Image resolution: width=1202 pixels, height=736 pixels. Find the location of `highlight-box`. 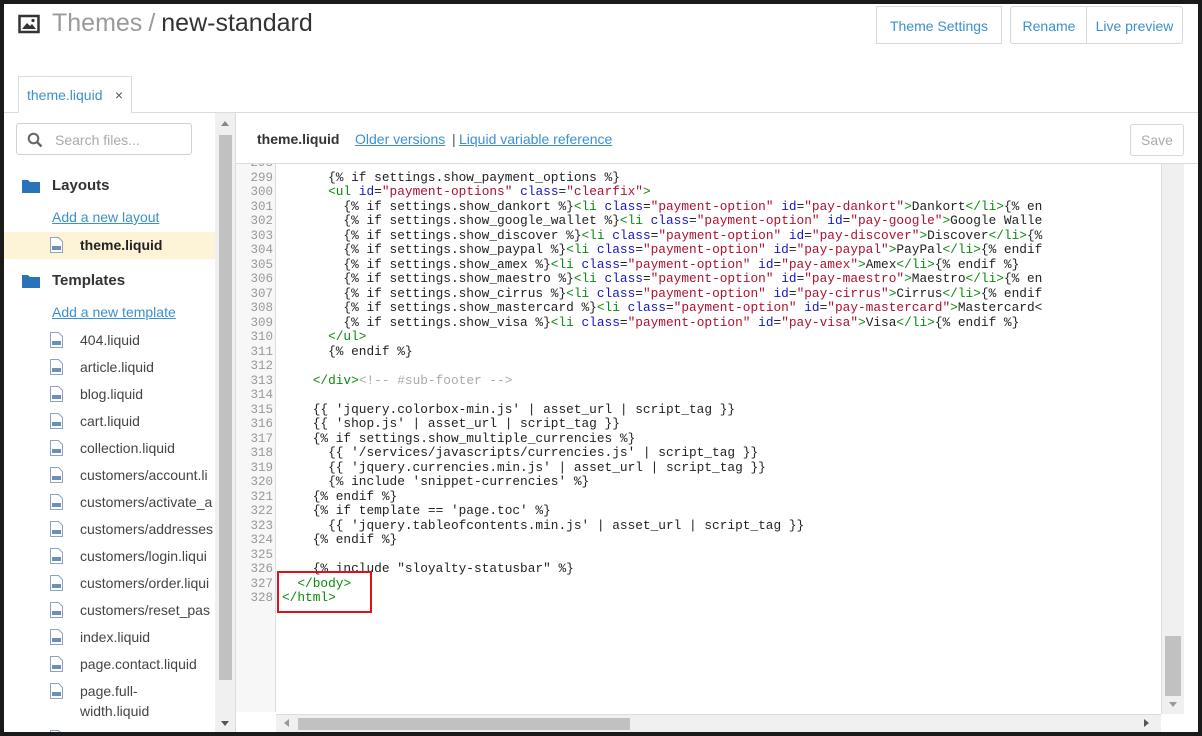

highlight-box is located at coordinates (324, 592).